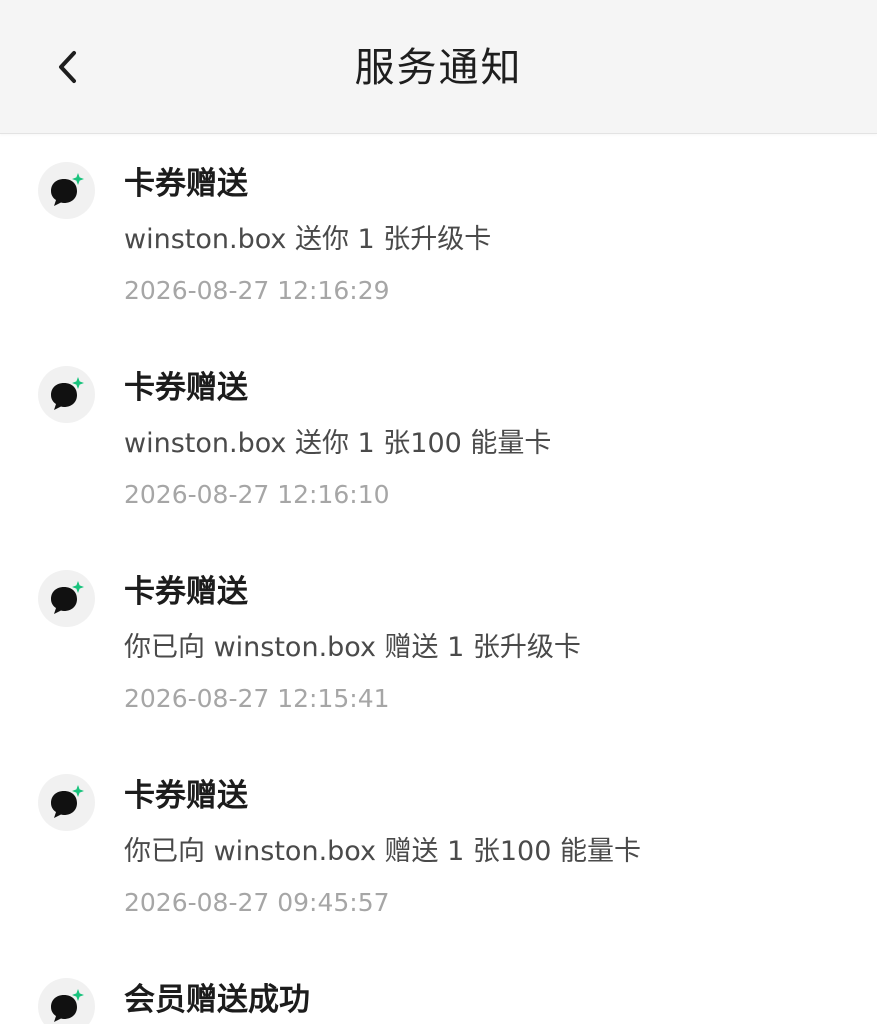 This screenshot has width=877, height=1024. Describe the element at coordinates (338, 443) in the screenshot. I see `notification-message: winston.box 送你 1 张100 能量卡` at that location.